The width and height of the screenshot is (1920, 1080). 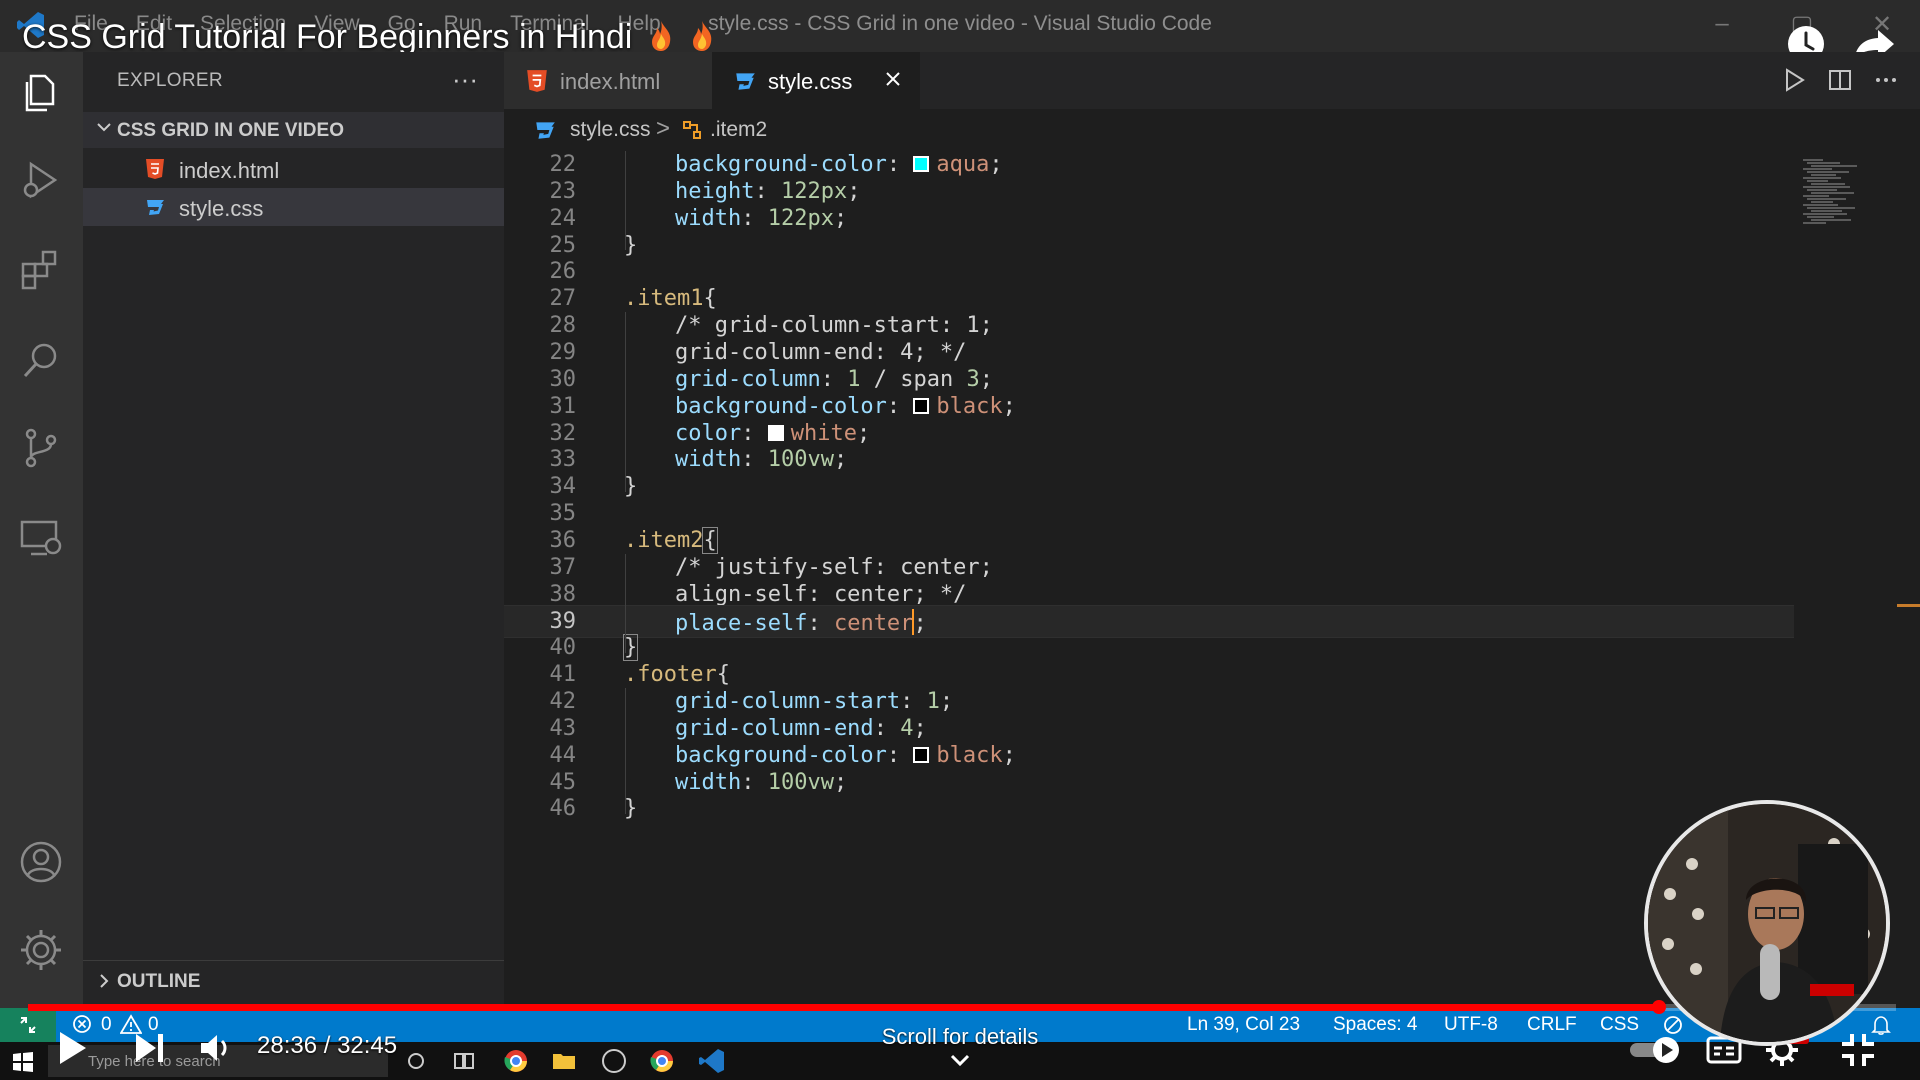 I want to click on search-icon, so click(x=41, y=360).